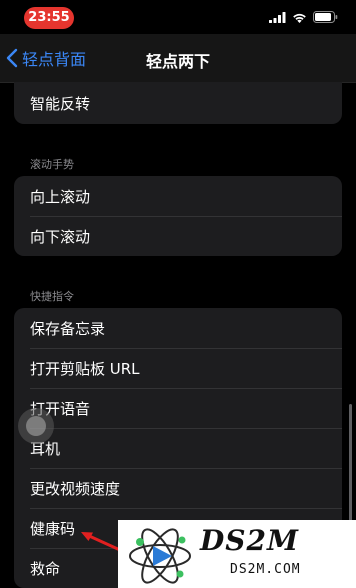 Image resolution: width=356 pixels, height=588 pixels. I want to click on page-title: 轻点两下, so click(177, 61).